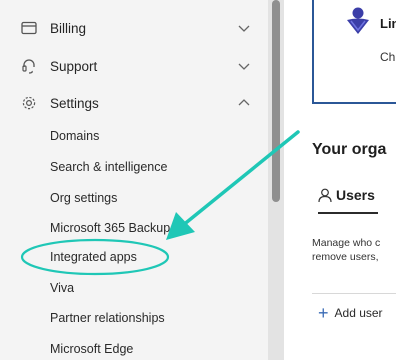 The width and height of the screenshot is (396, 360). I want to click on sidebar-scrollbar-thumb, so click(276, 101).